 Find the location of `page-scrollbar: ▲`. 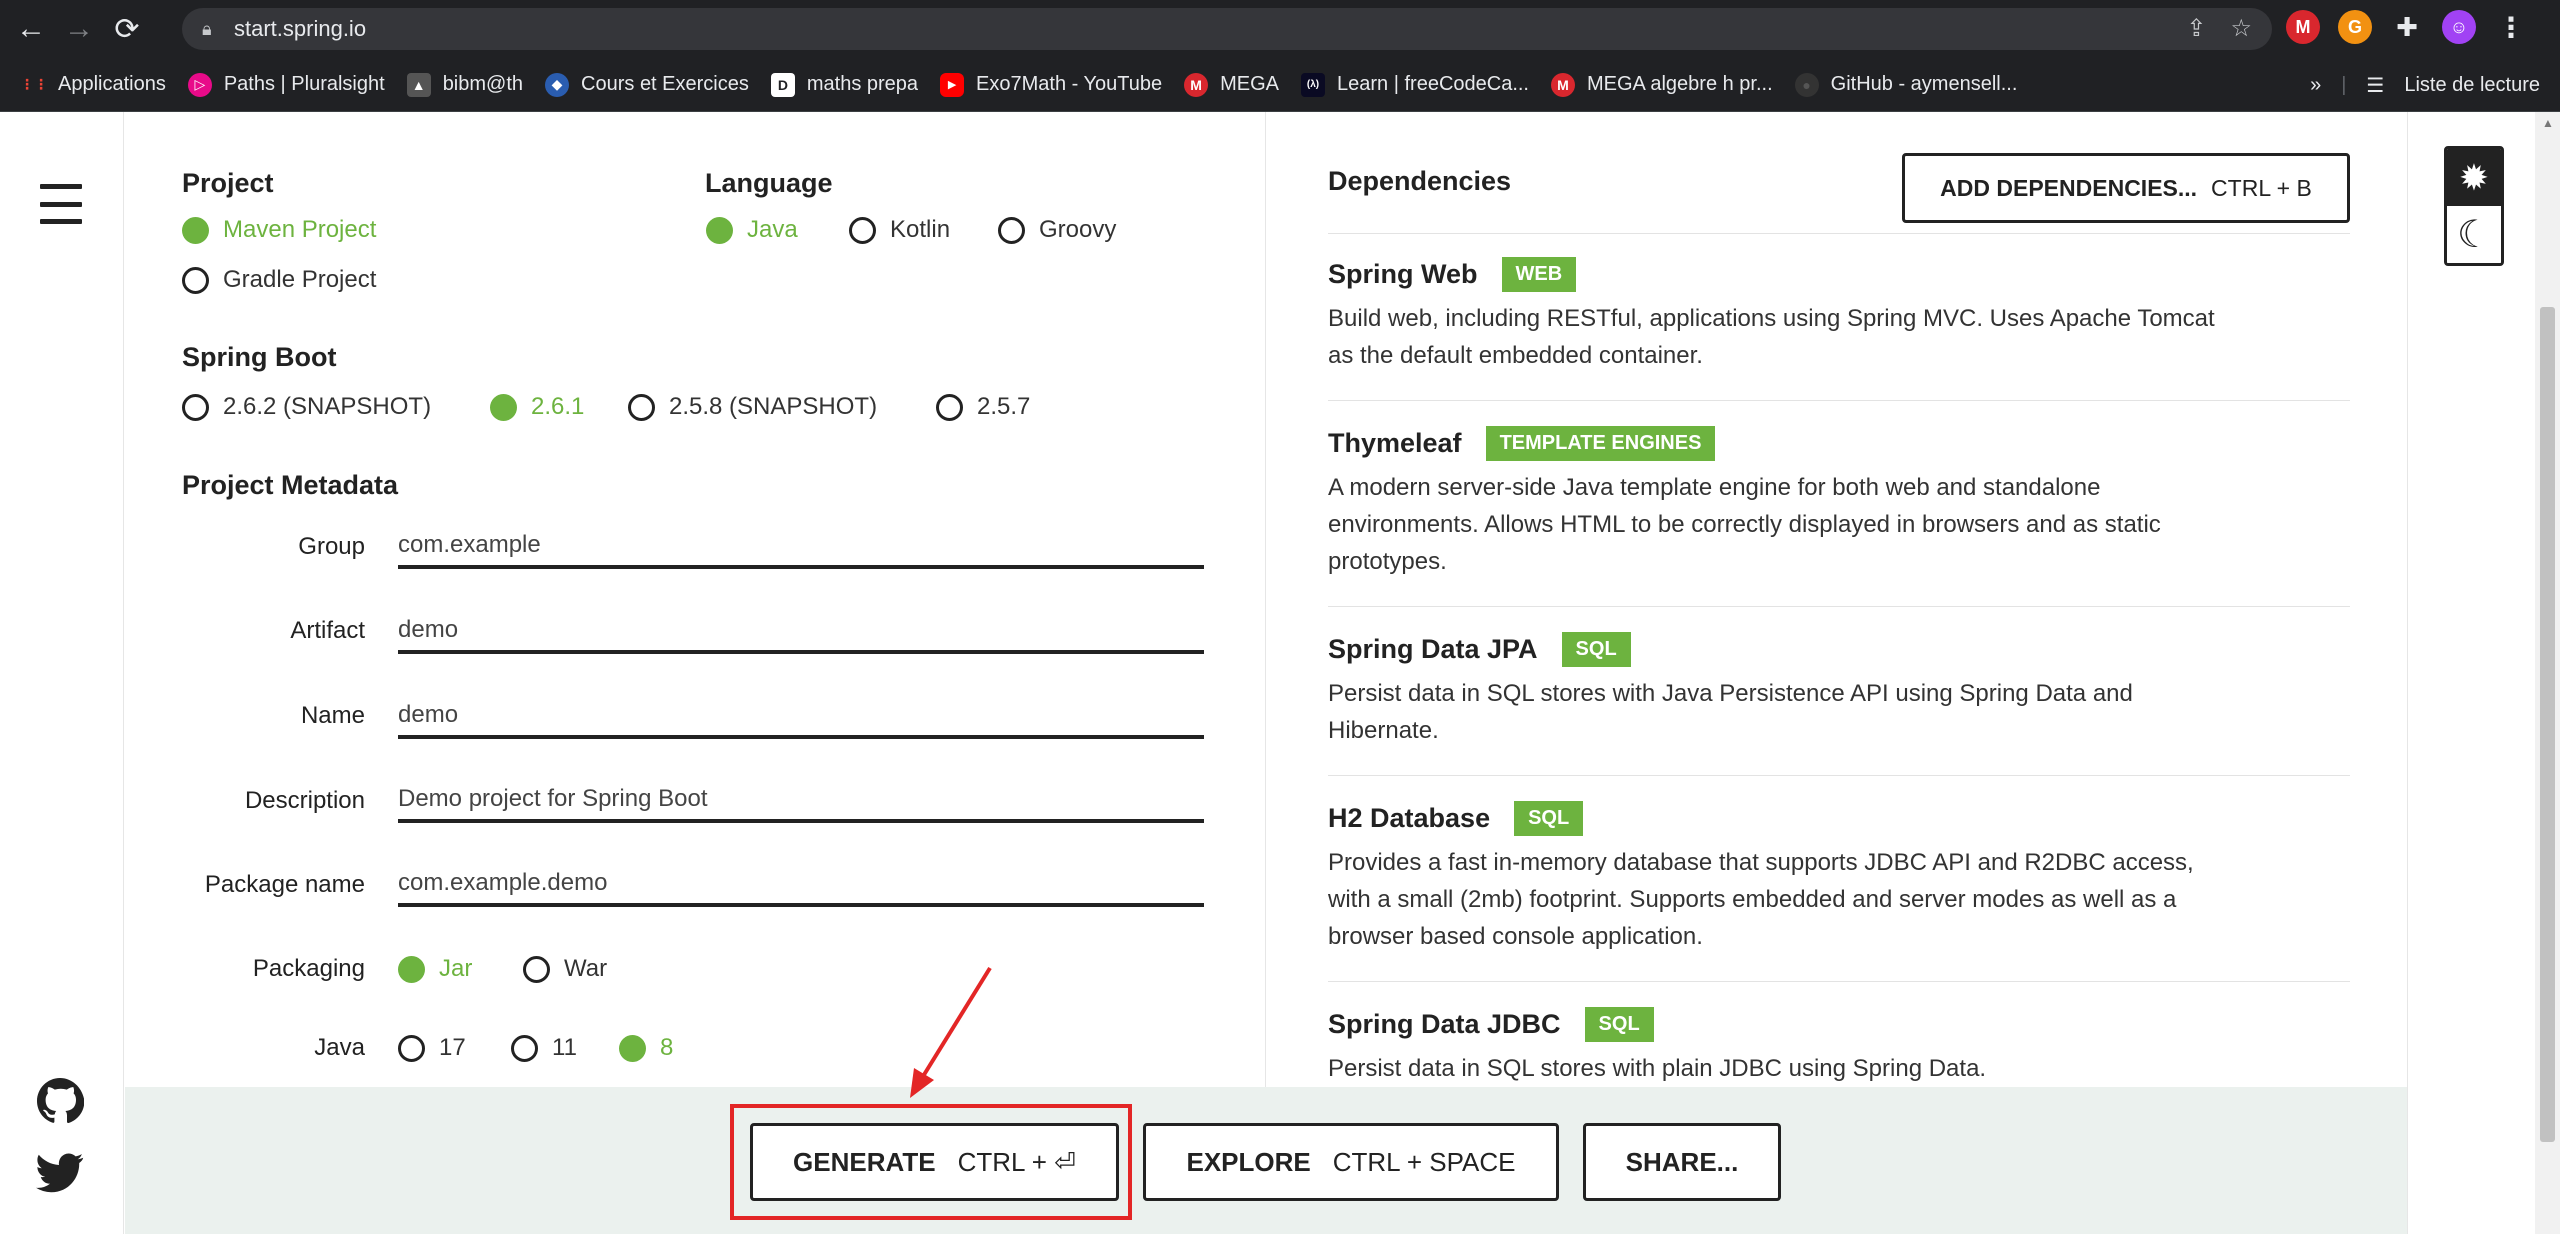

page-scrollbar: ▲ is located at coordinates (2547, 673).